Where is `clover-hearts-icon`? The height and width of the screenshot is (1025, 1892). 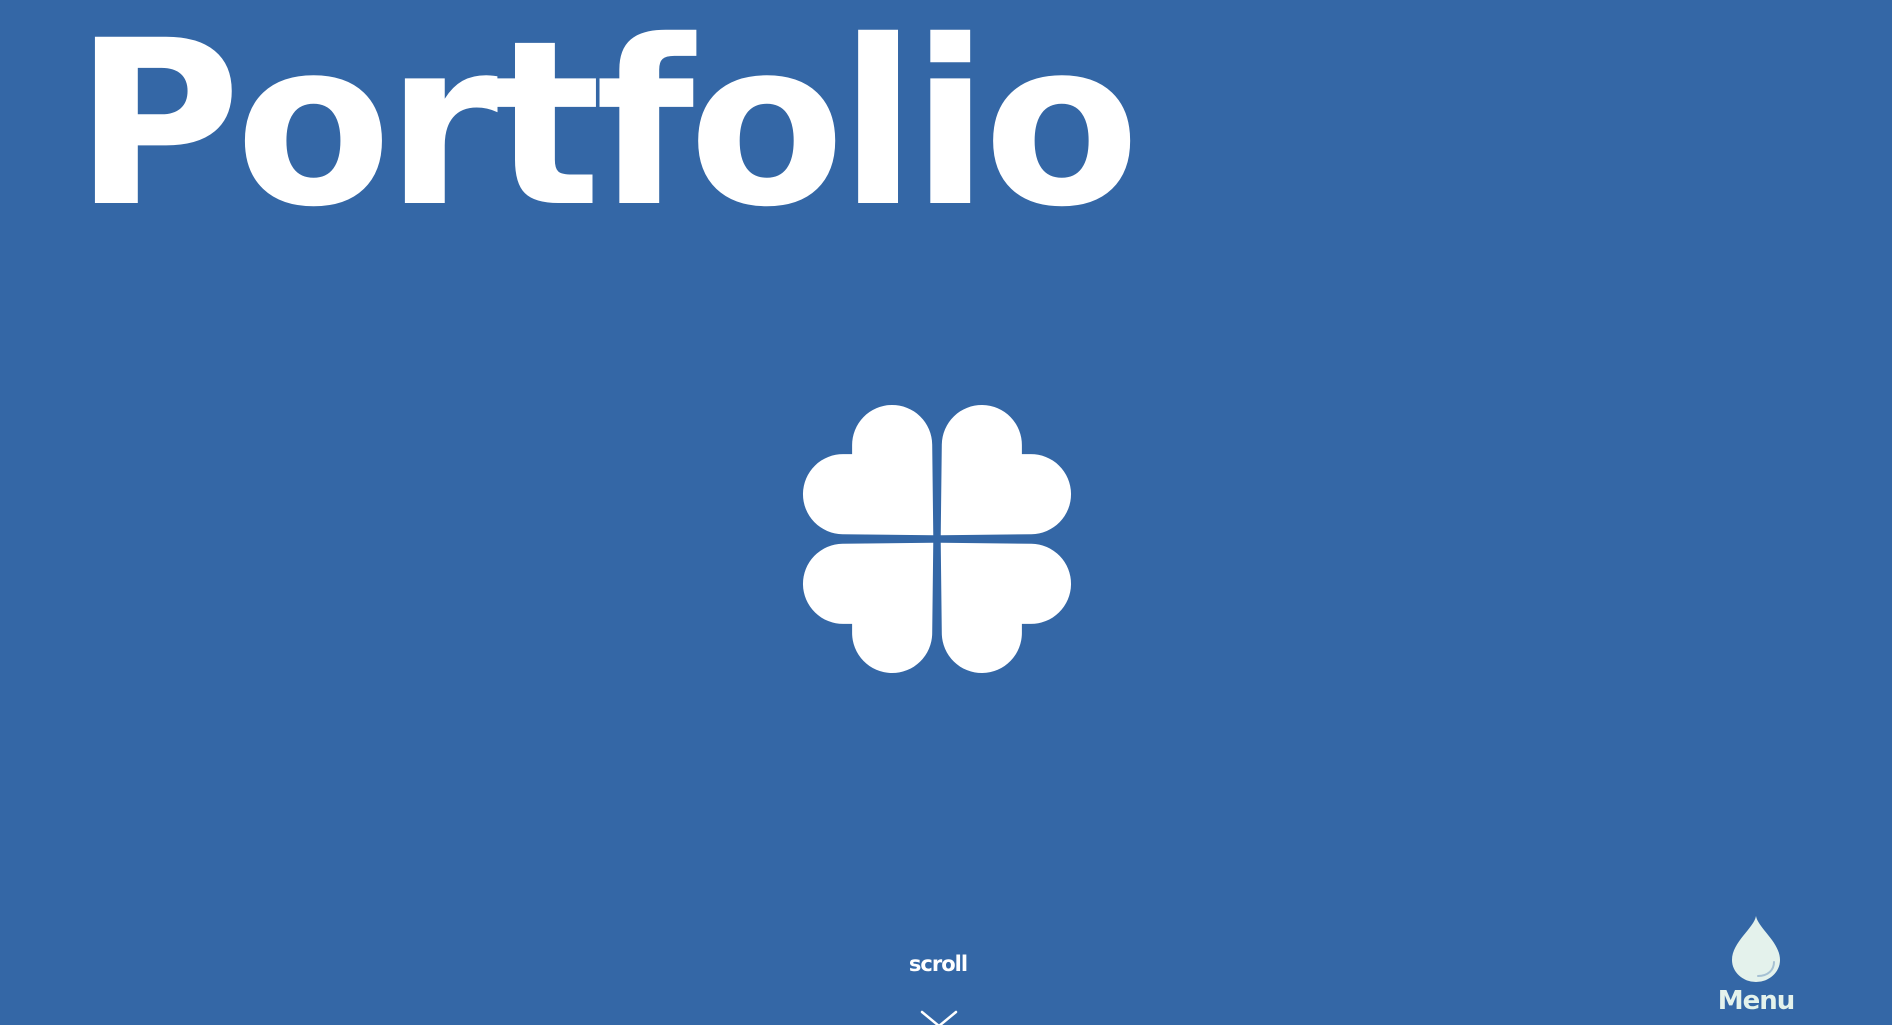
clover-hearts-icon is located at coordinates (937, 539).